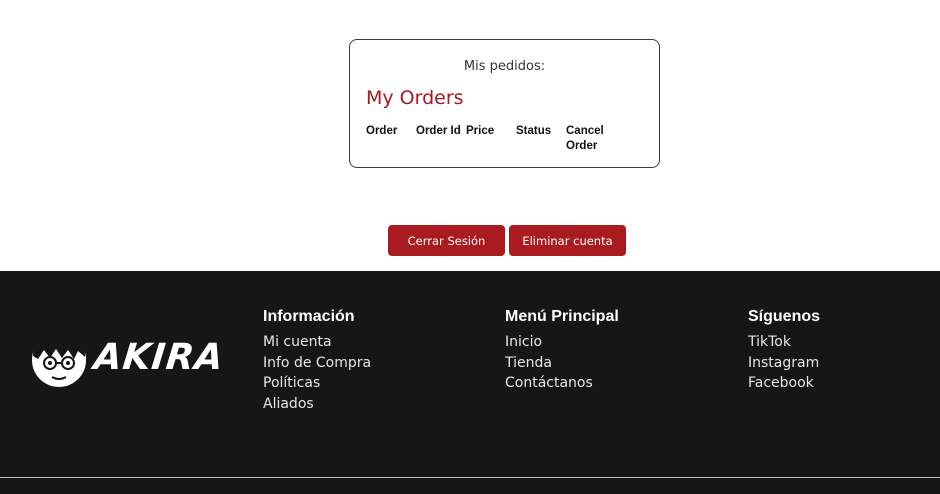 Image resolution: width=940 pixels, height=494 pixels. I want to click on footer-divider, so click(470, 477).